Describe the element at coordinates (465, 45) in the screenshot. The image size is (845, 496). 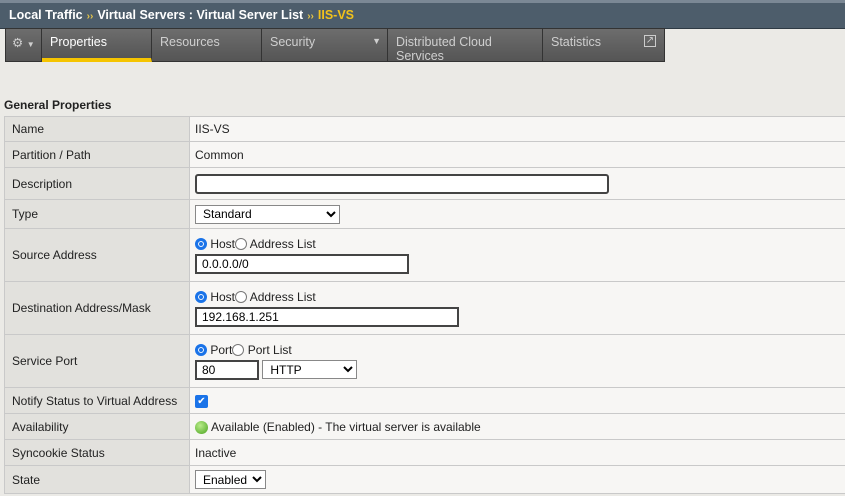
I see `tab-distributed-cloud-services: Distributed Cloud Services` at that location.